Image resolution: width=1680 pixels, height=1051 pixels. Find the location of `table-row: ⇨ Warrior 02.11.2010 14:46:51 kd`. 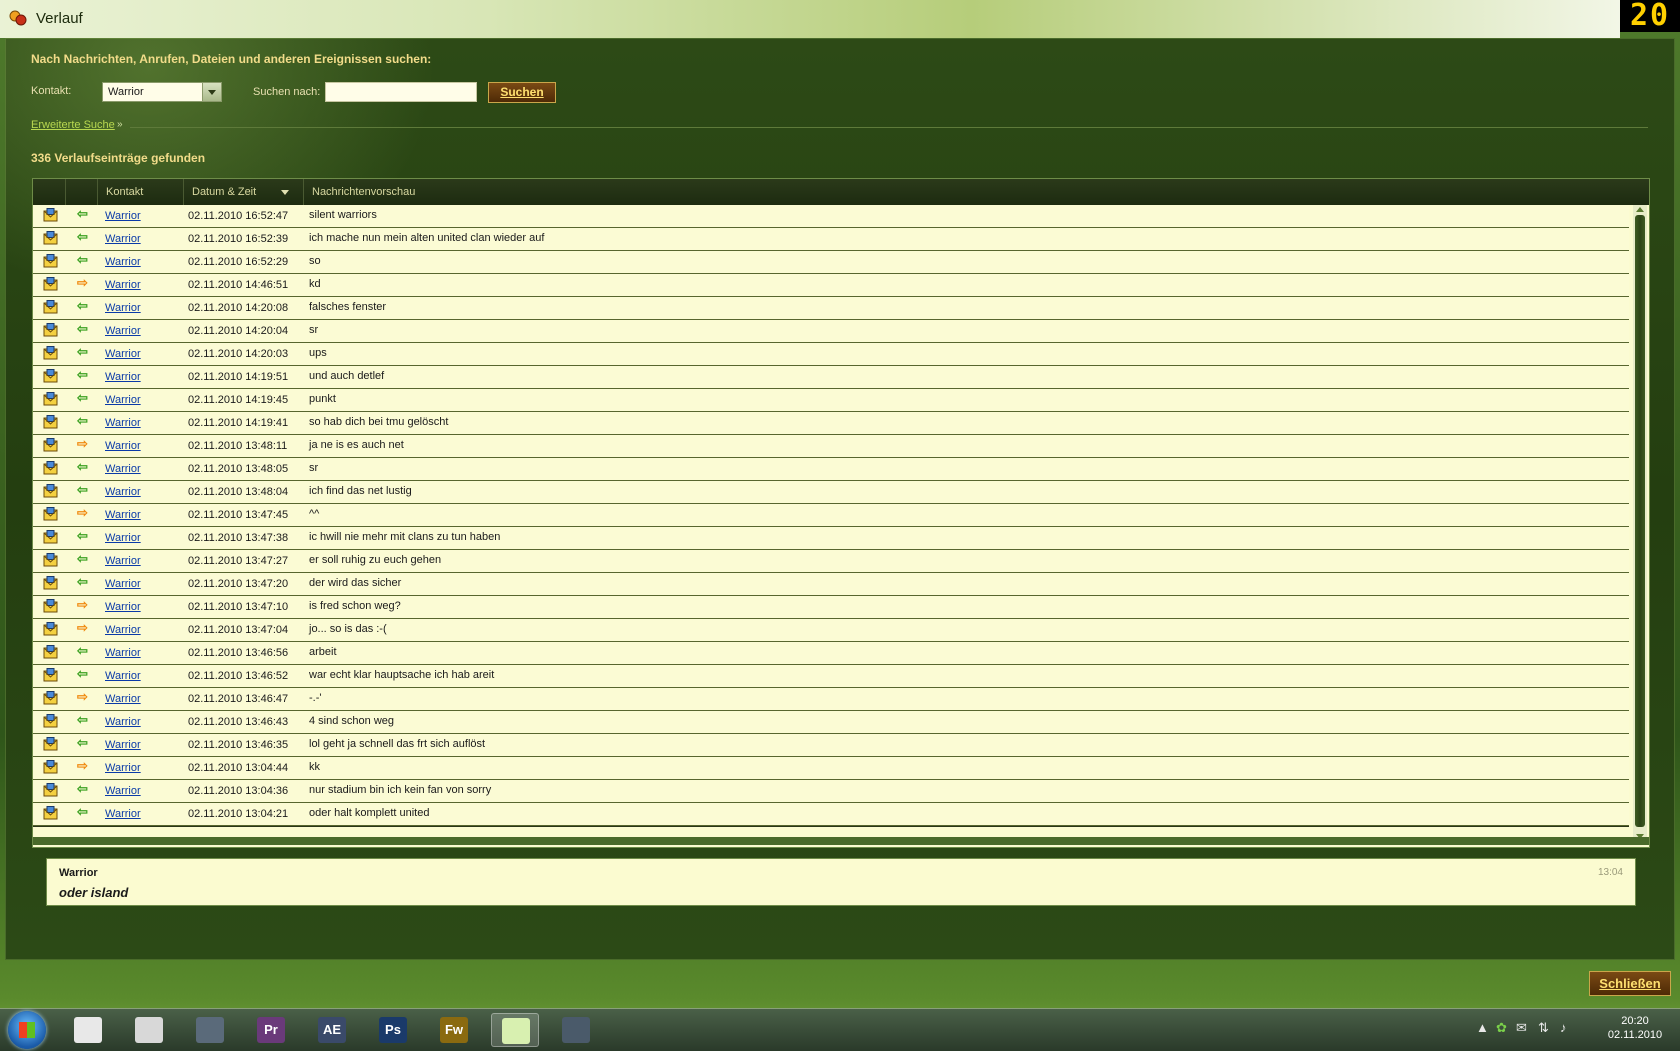

table-row: ⇨ Warrior 02.11.2010 14:46:51 kd is located at coordinates (831, 285).